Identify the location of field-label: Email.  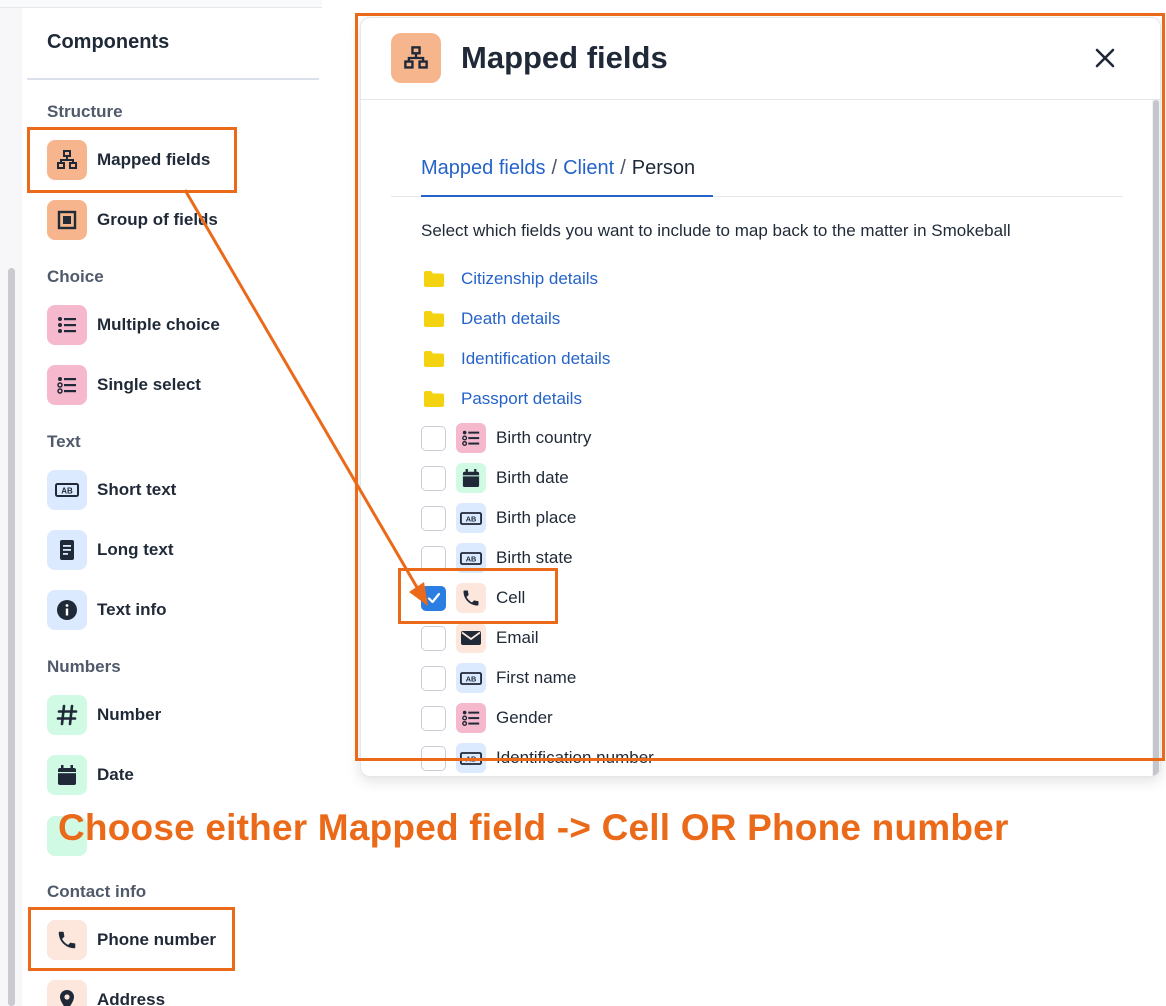
(517, 637).